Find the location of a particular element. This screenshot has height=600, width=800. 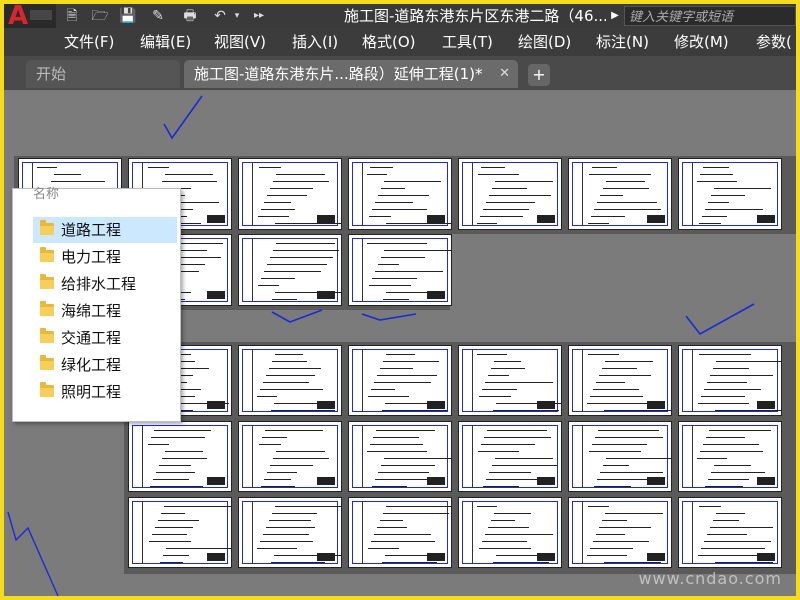

close-icon: ✕ is located at coordinates (504, 74).